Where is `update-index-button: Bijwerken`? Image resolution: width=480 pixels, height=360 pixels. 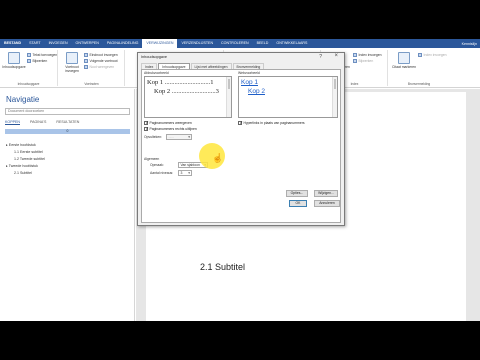 update-index-button: Bijwerken is located at coordinates (363, 61).